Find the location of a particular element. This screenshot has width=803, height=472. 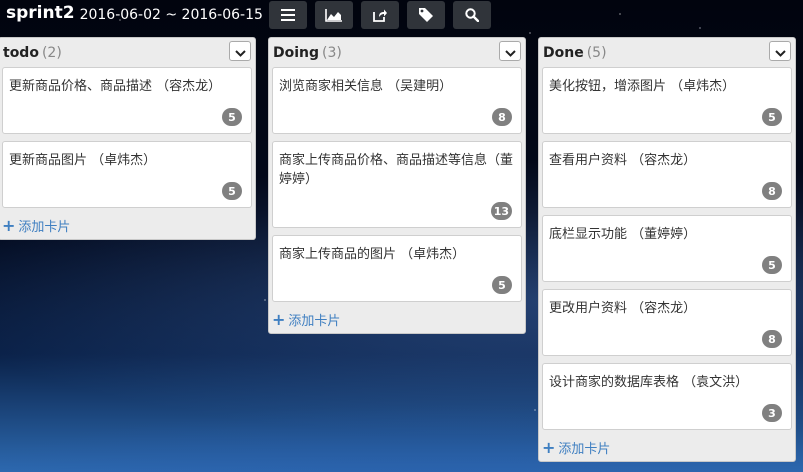

share-button is located at coordinates (379, 15).